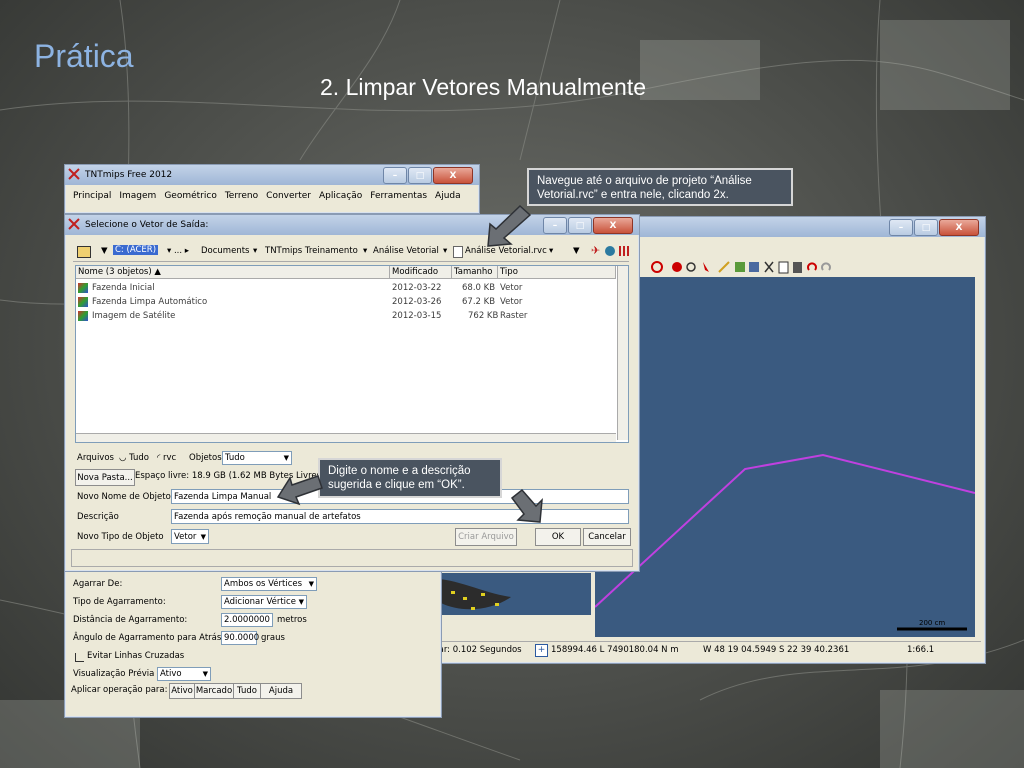 This screenshot has height=768, width=1024. I want to click on create-file-button: Criar Arquivo, so click(486, 537).